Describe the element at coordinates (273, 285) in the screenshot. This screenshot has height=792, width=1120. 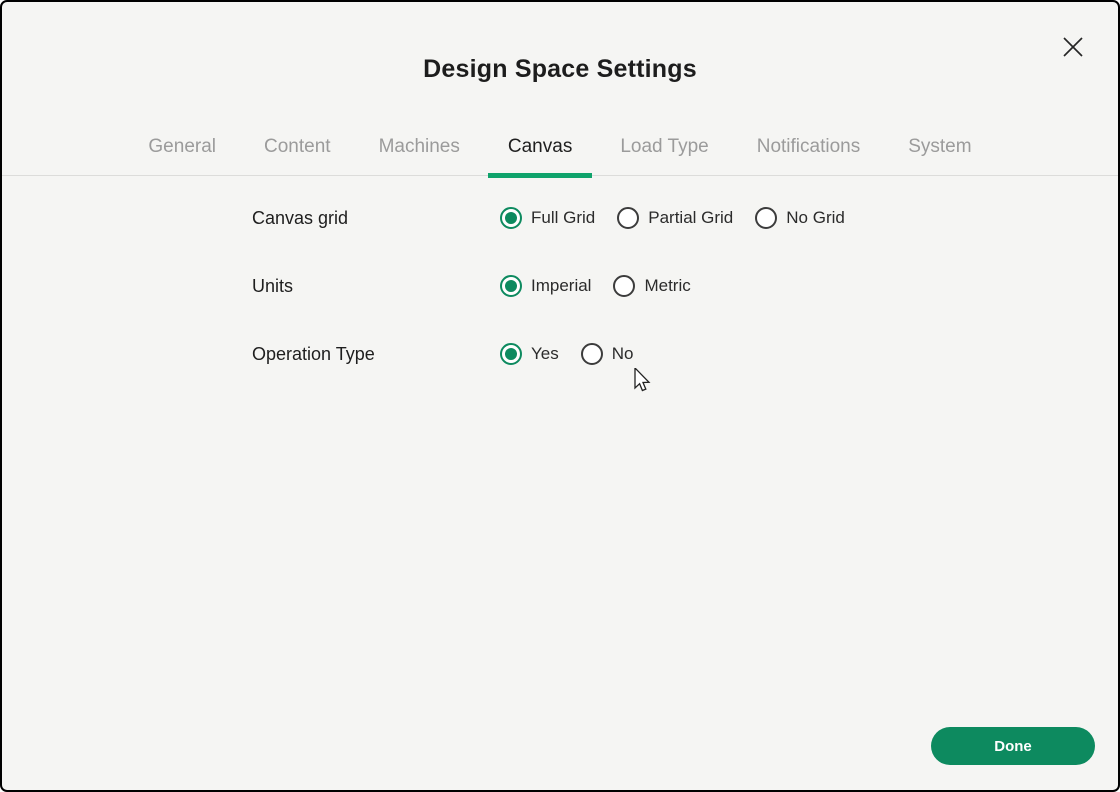
I see `setting-label: Units` at that location.